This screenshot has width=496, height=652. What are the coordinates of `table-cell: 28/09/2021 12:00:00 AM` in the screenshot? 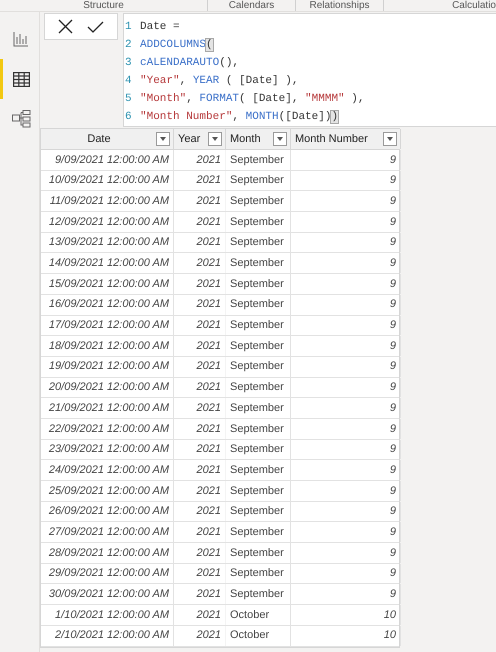 It's located at (107, 553).